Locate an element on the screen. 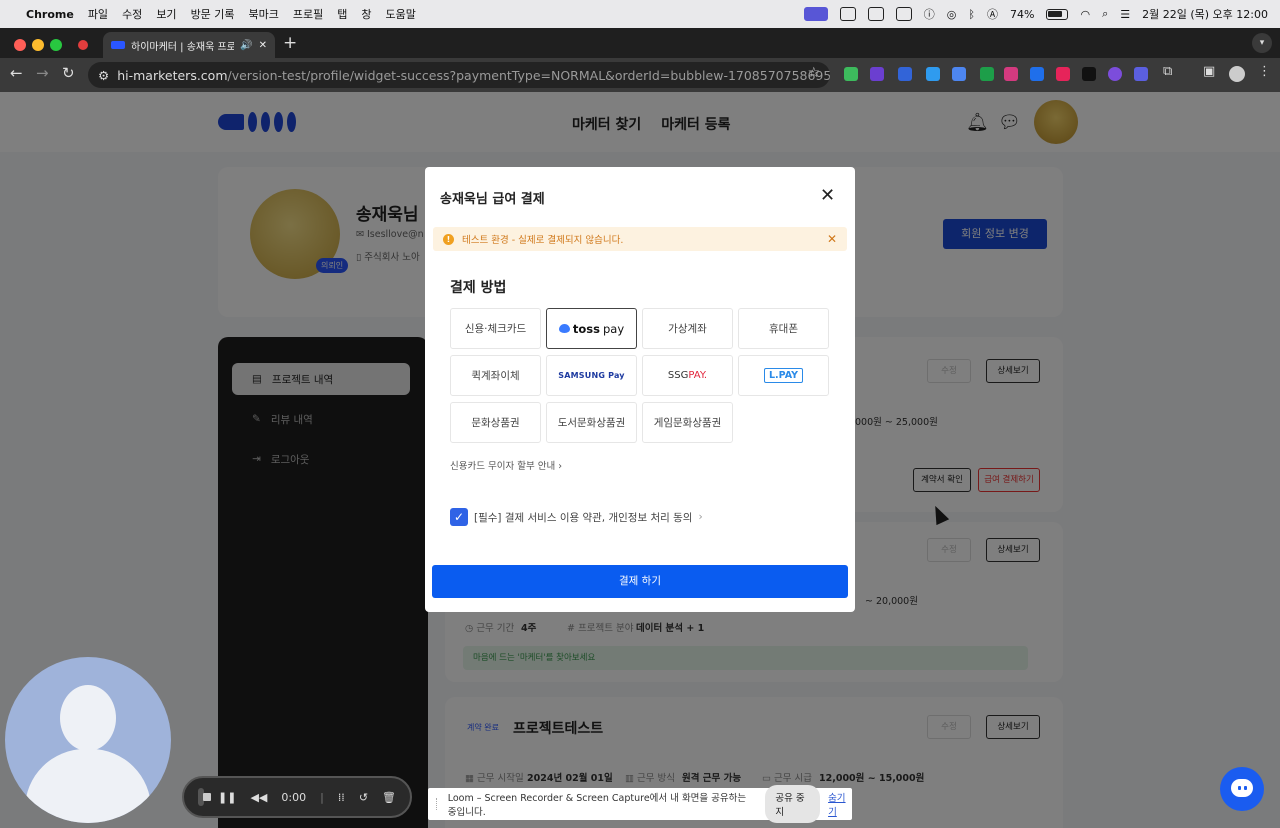  recording-indicator-icon is located at coordinates (83, 45).